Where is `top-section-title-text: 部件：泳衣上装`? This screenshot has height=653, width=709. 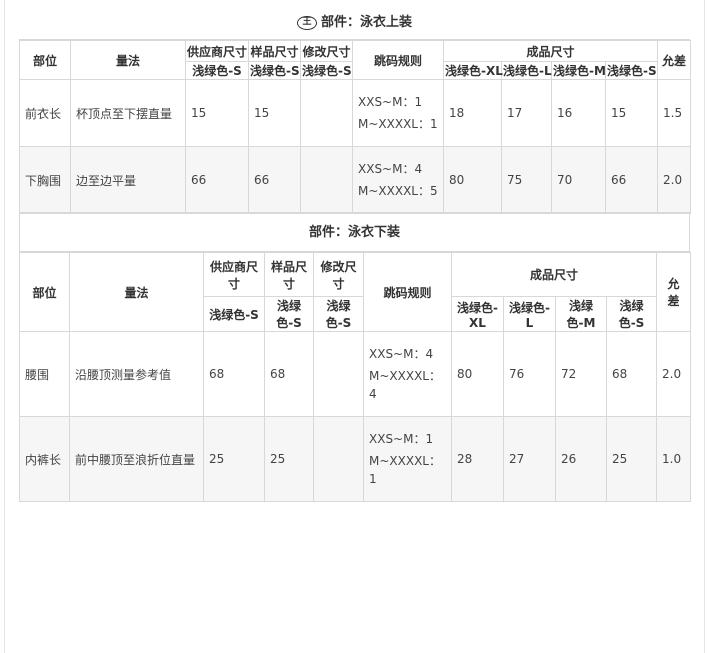
top-section-title-text: 部件：泳衣上装 is located at coordinates (366, 22).